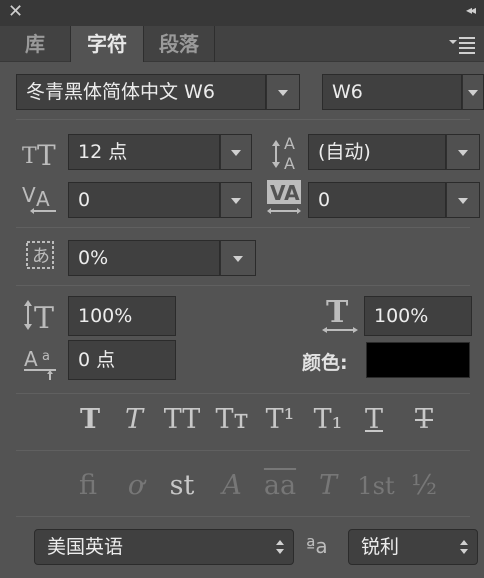 The height and width of the screenshot is (578, 484). What do you see at coordinates (122, 316) in the screenshot?
I see `vertical-scale-field: 100%` at bounding box center [122, 316].